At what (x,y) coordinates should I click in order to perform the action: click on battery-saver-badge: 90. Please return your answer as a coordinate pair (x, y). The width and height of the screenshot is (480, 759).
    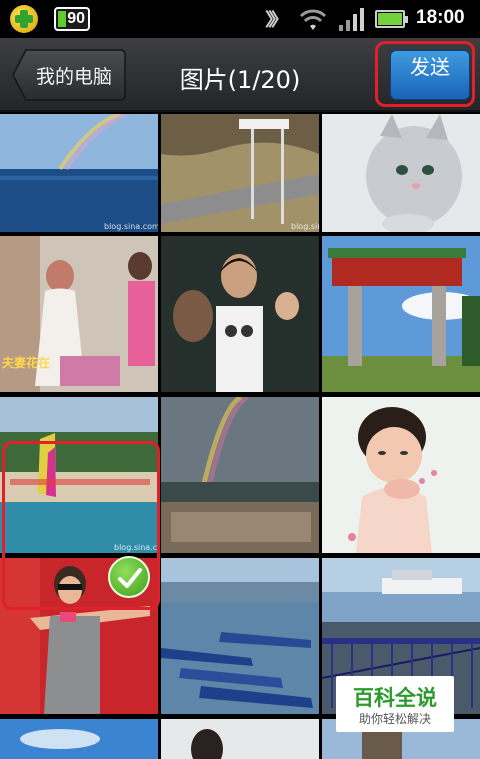
    Looking at the image, I should click on (72, 19).